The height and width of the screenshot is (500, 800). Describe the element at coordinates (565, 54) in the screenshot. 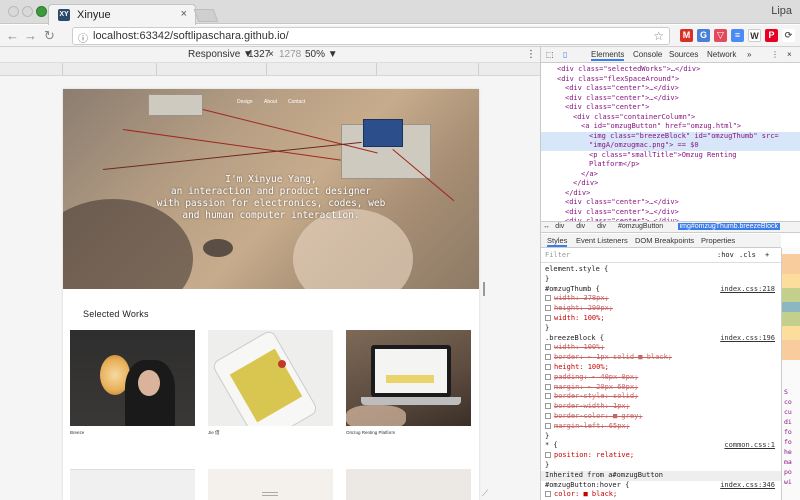

I see `device-toggle-icon: ▯` at that location.